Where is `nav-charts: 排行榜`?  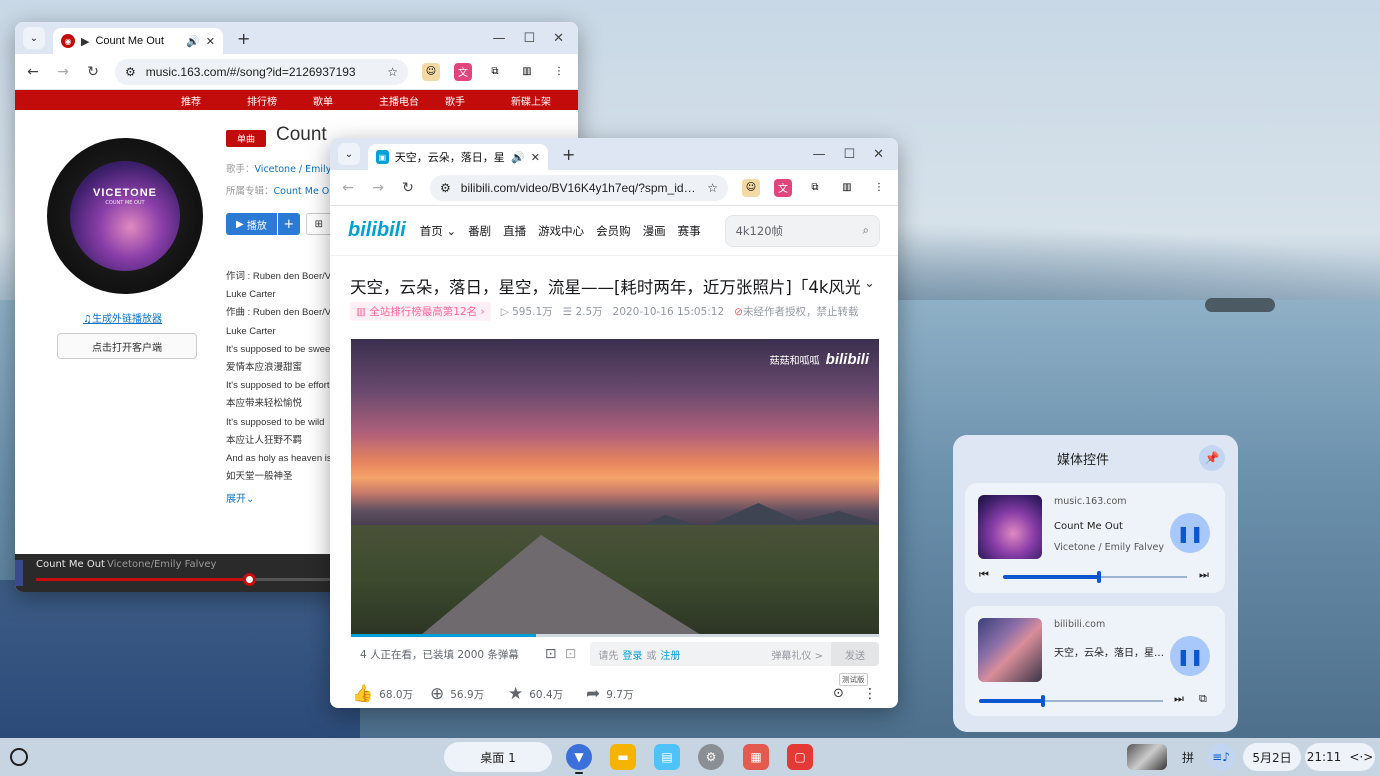 nav-charts: 排行榜 is located at coordinates (280, 100).